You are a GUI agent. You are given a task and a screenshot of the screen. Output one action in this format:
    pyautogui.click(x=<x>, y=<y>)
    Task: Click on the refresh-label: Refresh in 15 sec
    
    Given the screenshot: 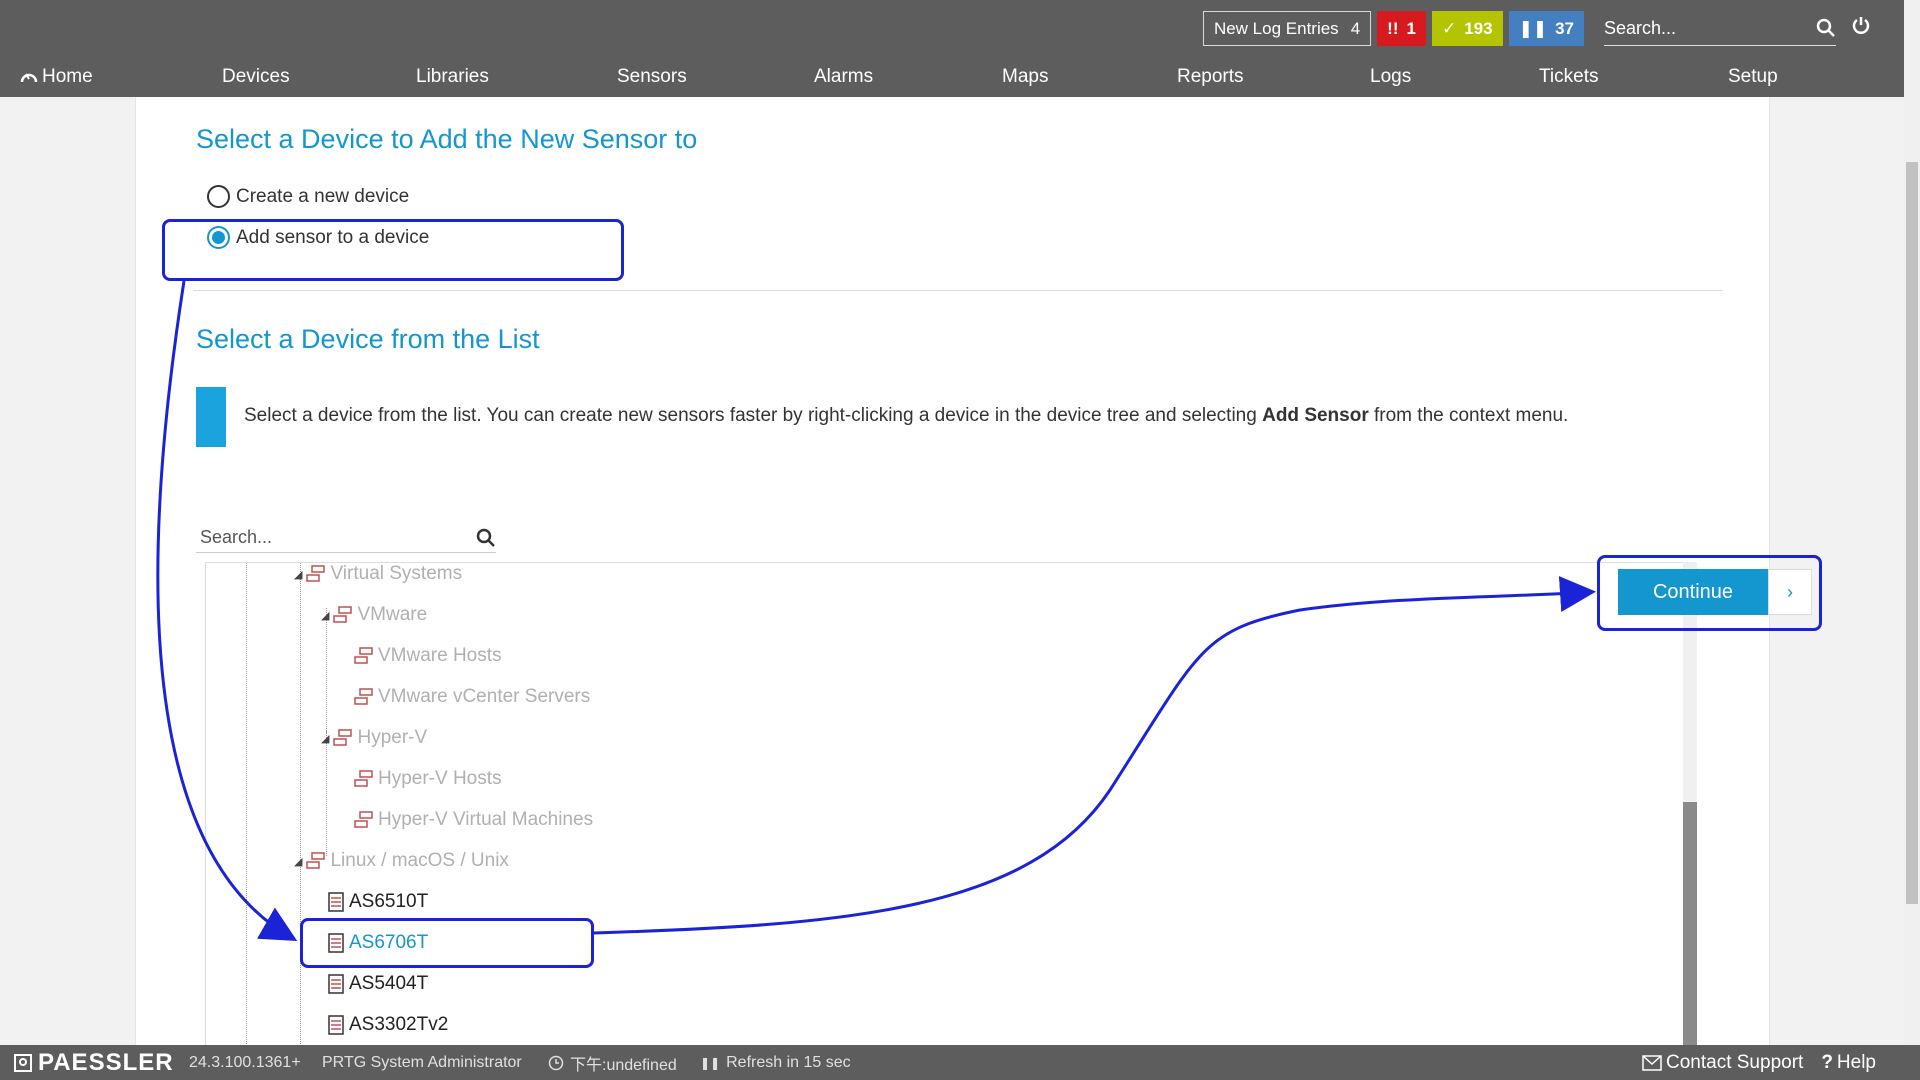 What is the action you would take?
    pyautogui.click(x=788, y=1062)
    